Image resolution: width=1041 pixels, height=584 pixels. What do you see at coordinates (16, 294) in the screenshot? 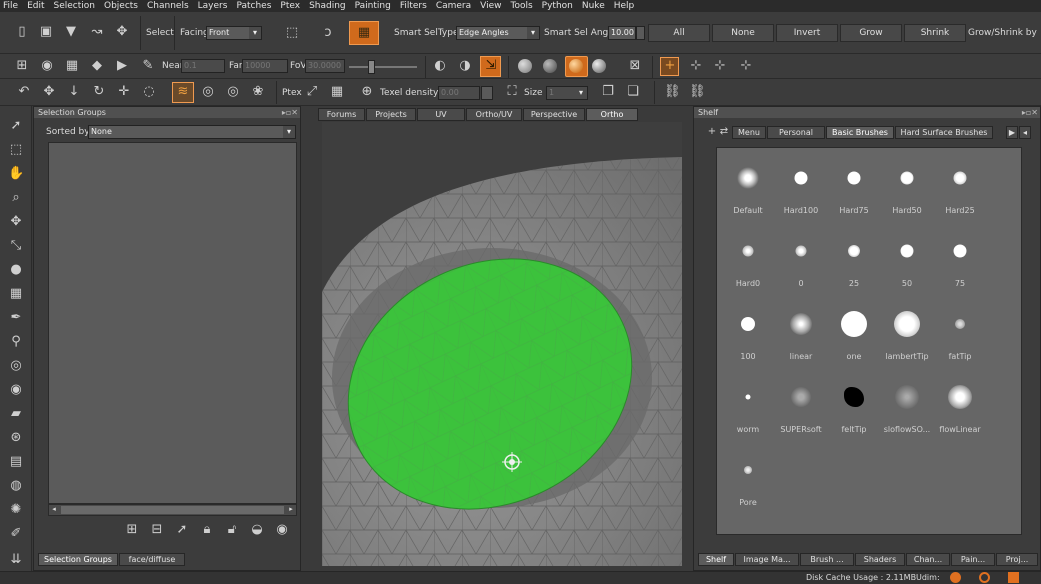
I see `grid-tool-icon: ▦` at bounding box center [16, 294].